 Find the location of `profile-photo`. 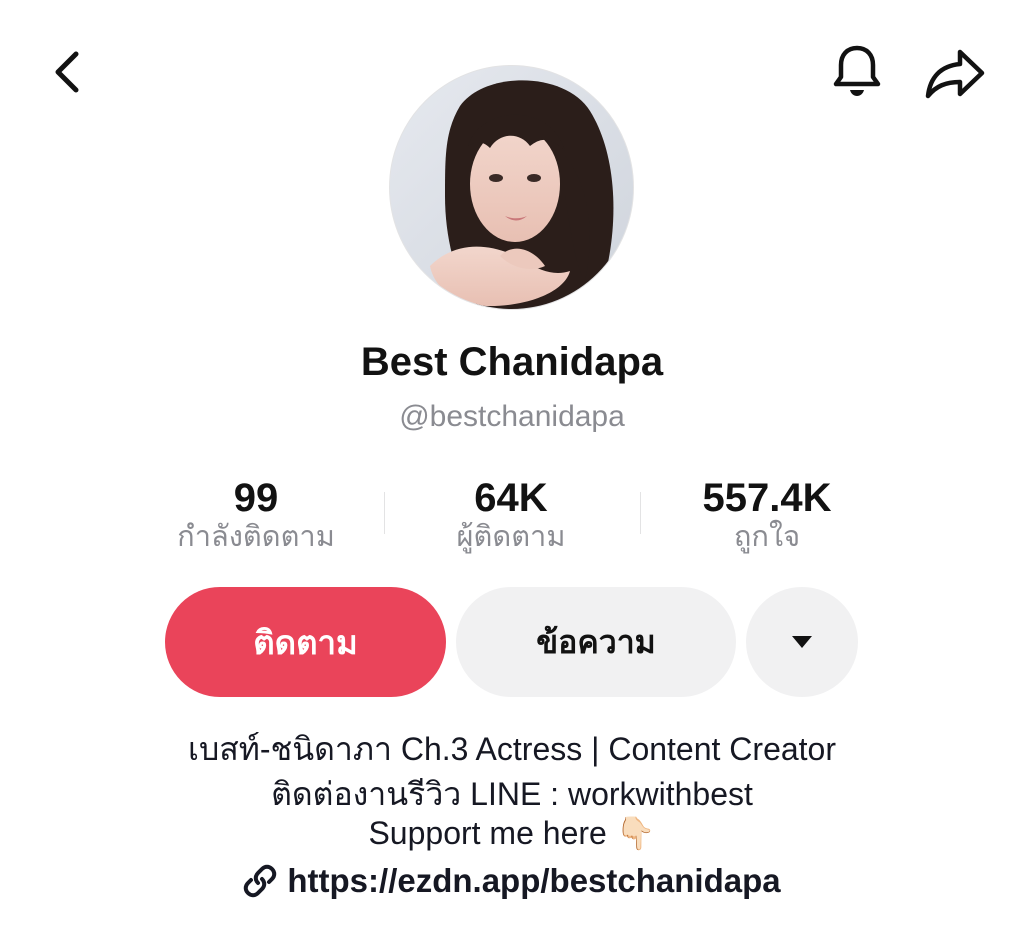

profile-photo is located at coordinates (511, 187).